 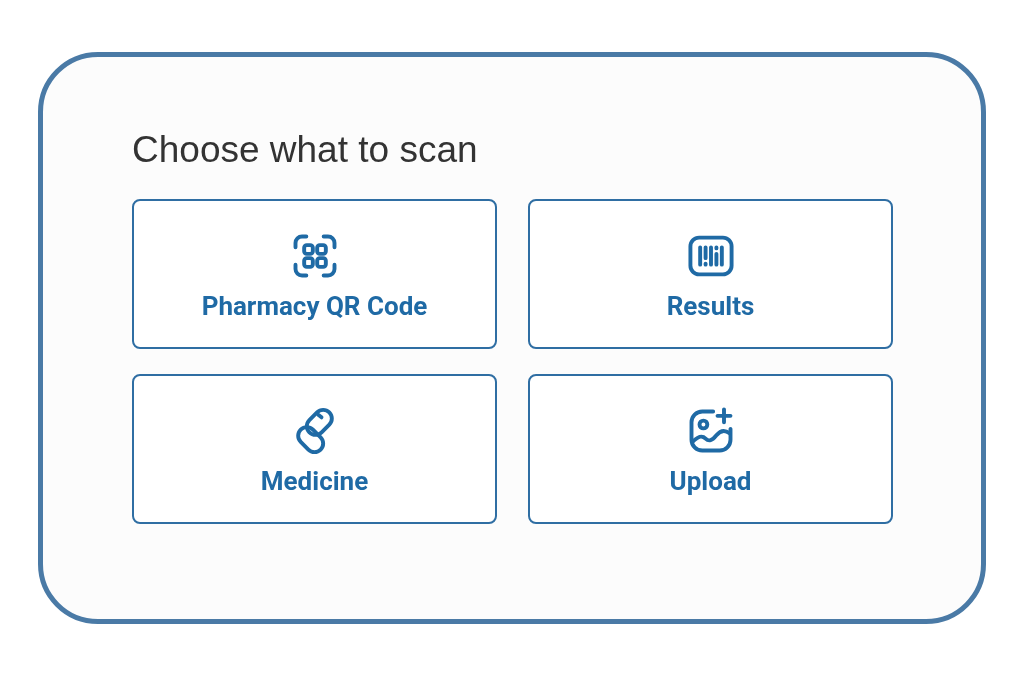 What do you see at coordinates (314, 449) in the screenshot?
I see `scan-option-card: Medicine` at bounding box center [314, 449].